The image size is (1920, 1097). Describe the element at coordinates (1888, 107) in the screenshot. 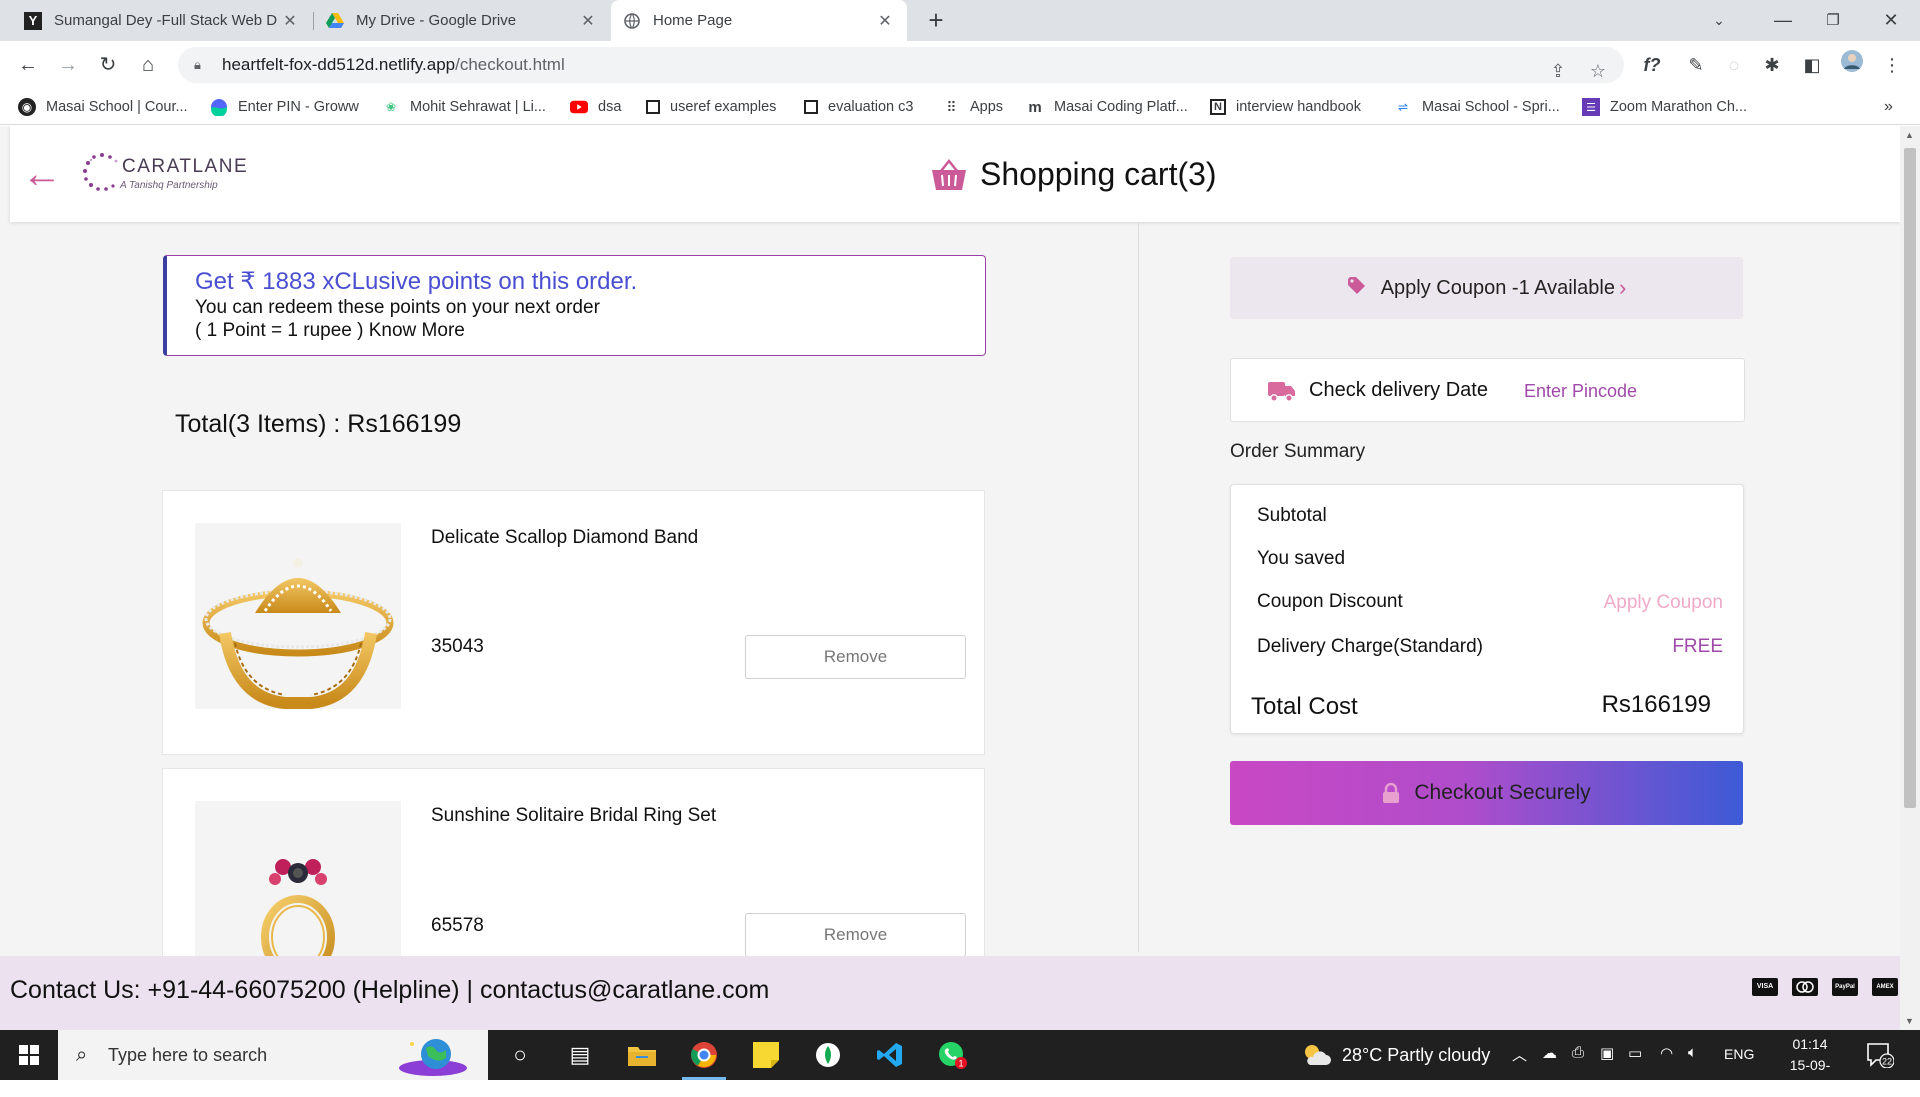

I see `more-bookmarks-icon: »` at that location.